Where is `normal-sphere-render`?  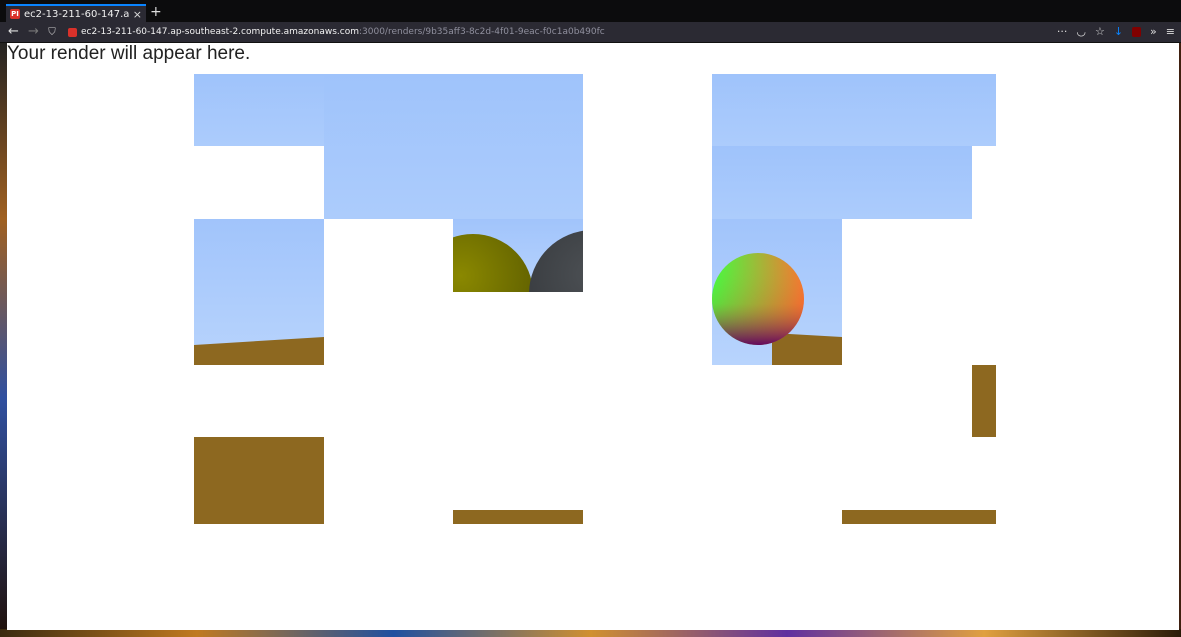 normal-sphere-render is located at coordinates (777, 309).